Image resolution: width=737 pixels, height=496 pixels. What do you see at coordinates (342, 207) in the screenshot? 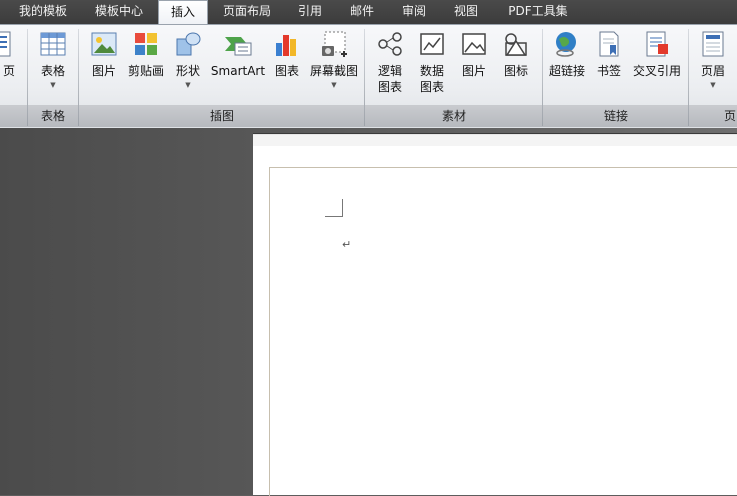
I see `crop-mark-vertical` at bounding box center [342, 207].